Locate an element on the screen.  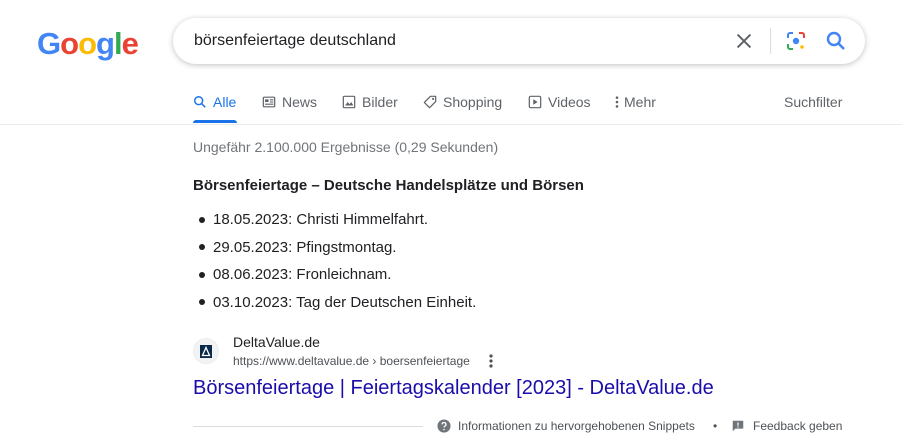
footer-divider is located at coordinates (308, 426).